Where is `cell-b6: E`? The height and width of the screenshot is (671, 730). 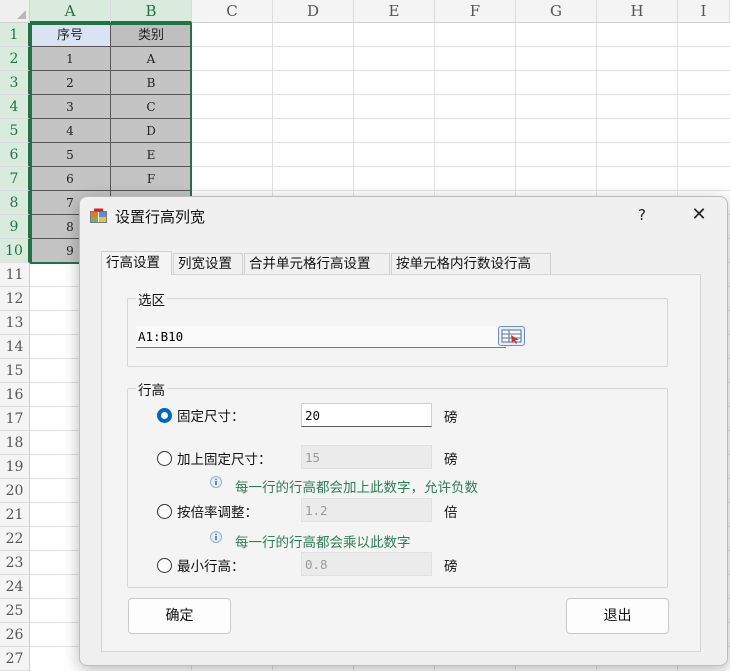 cell-b6: E is located at coordinates (151, 155).